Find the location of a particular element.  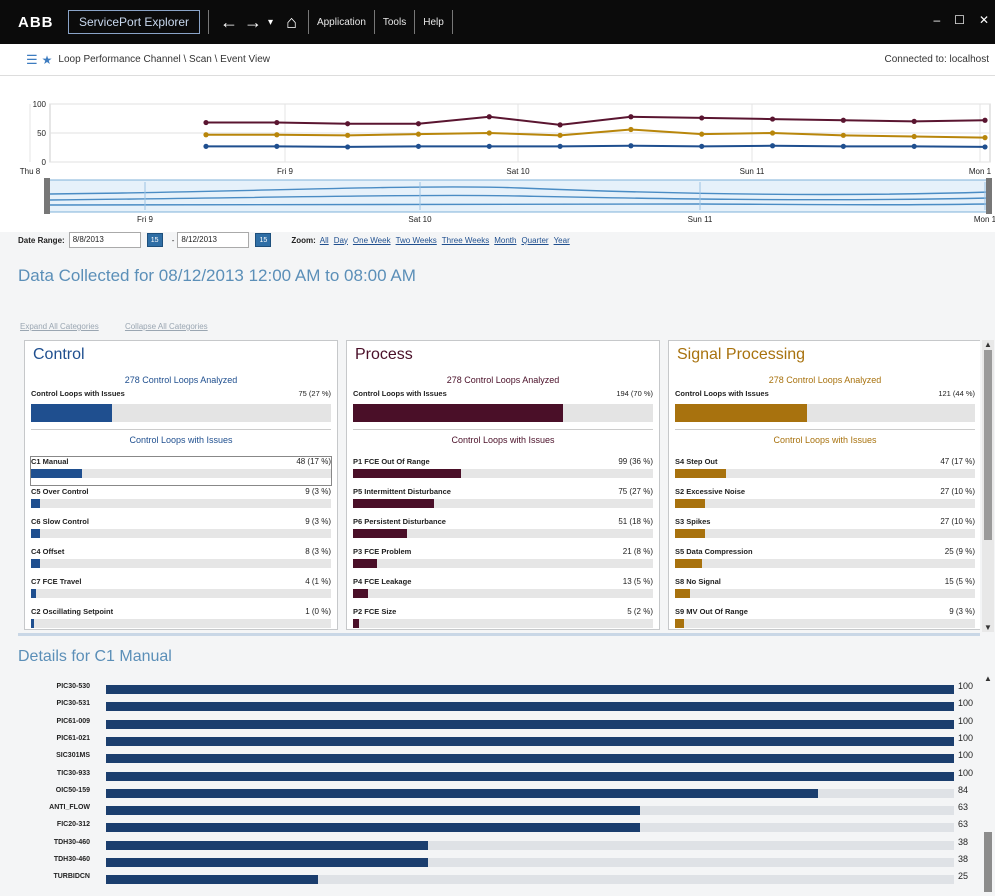

navigator-handle-left is located at coordinates (47, 196).